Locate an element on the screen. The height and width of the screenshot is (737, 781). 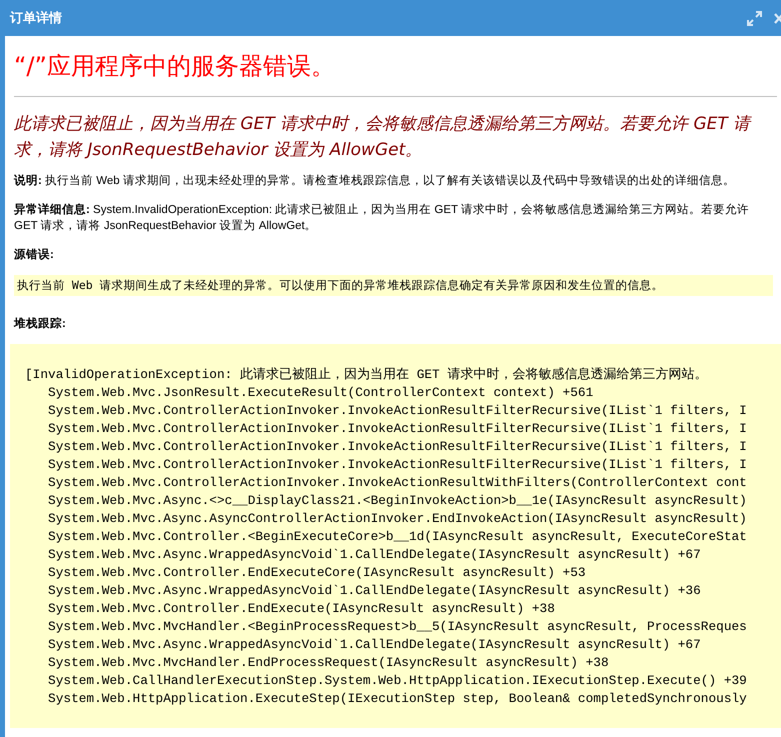
stack-trace-line: [InvalidOperationException: 此请求已被阻止，因为当用在 GET 请求中时，会将敏感信息透漏给第三方网站。 is located at coordinates (366, 375).